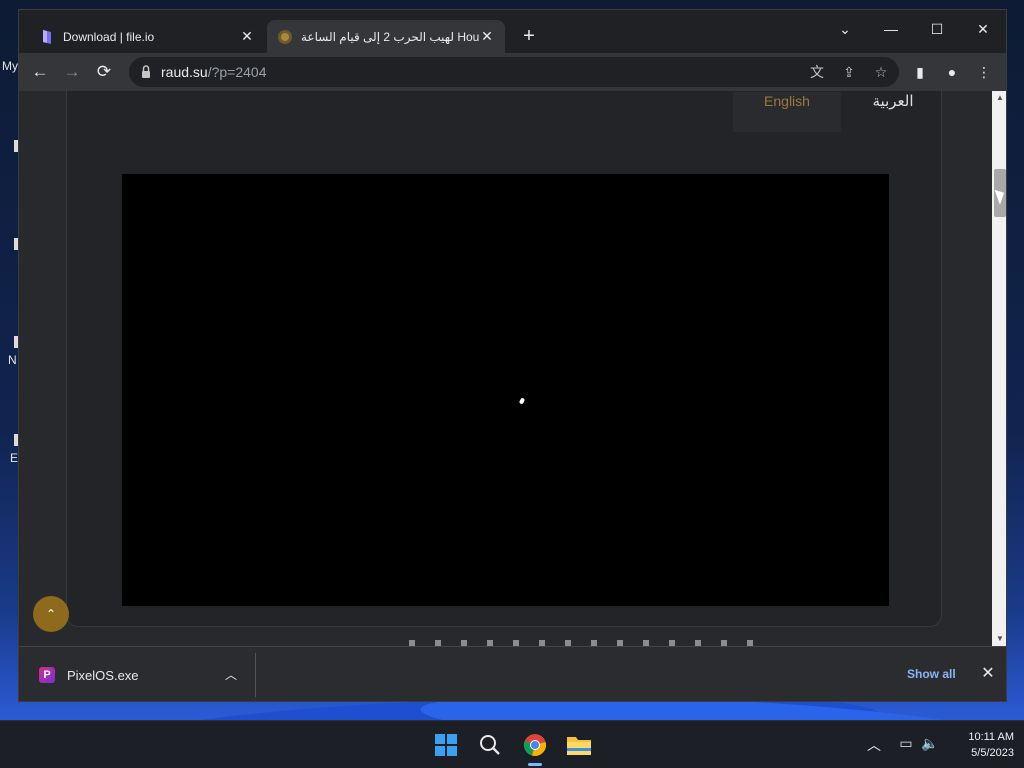 The width and height of the screenshot is (1024, 768). What do you see at coordinates (109, 36) in the screenshot?
I see `tab-title: Download | file.io` at bounding box center [109, 36].